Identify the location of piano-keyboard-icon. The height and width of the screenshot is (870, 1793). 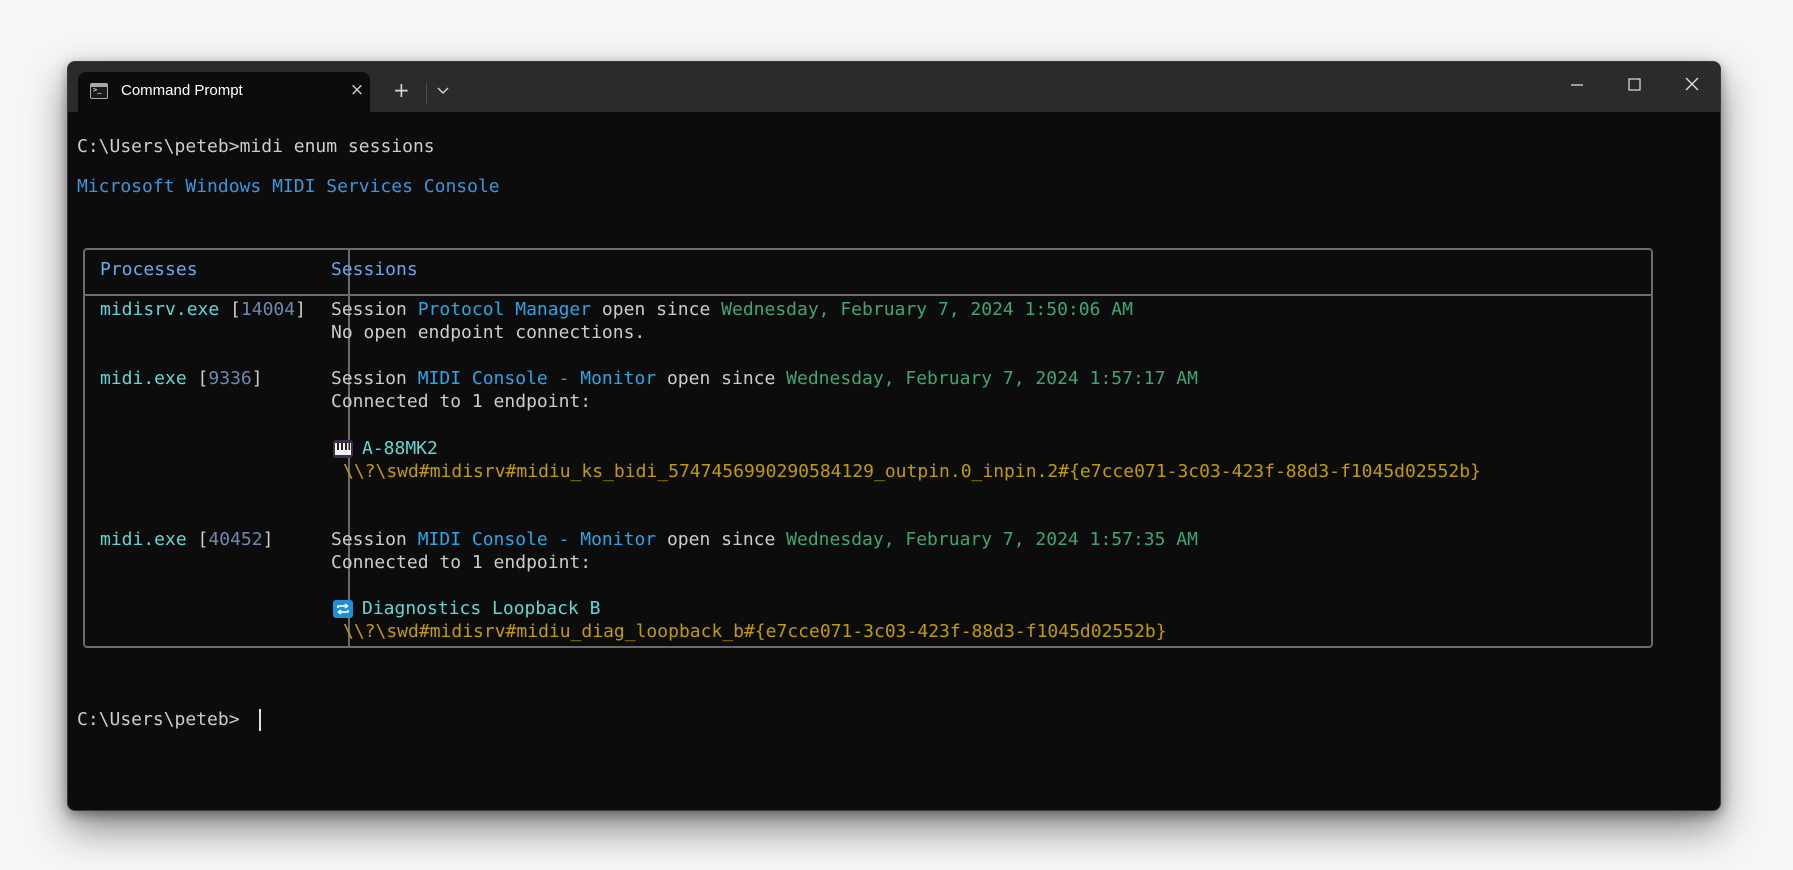
(343, 449).